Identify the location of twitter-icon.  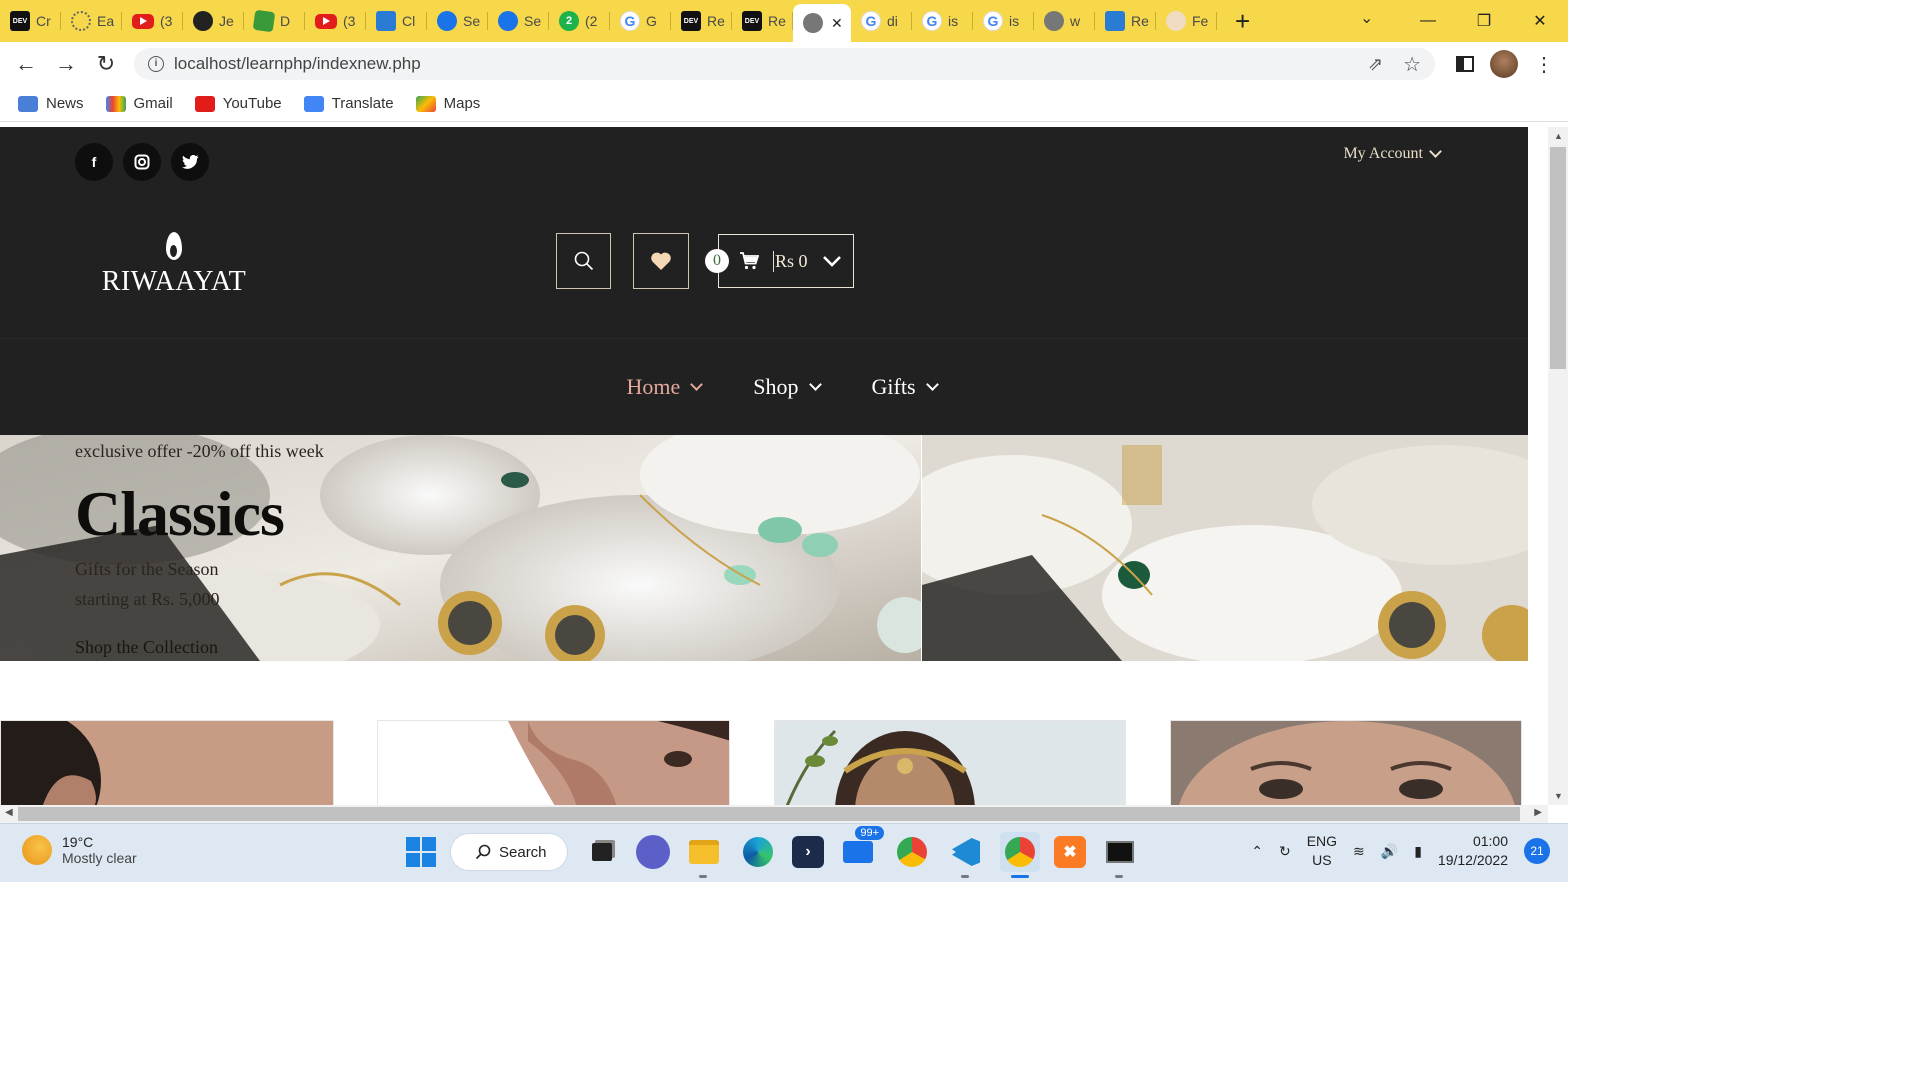
(190, 162).